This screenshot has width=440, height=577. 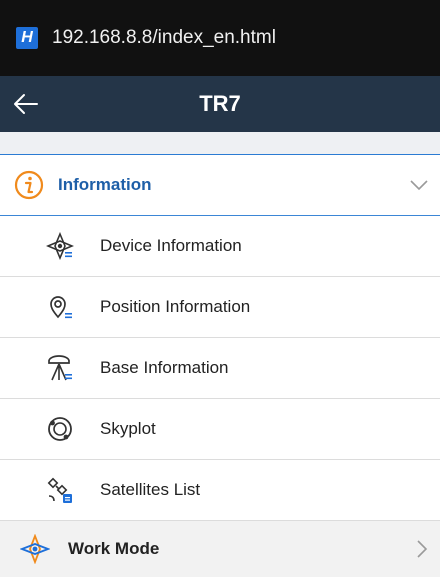 I want to click on menu-item-skyplot: Skyplot, so click(x=220, y=429).